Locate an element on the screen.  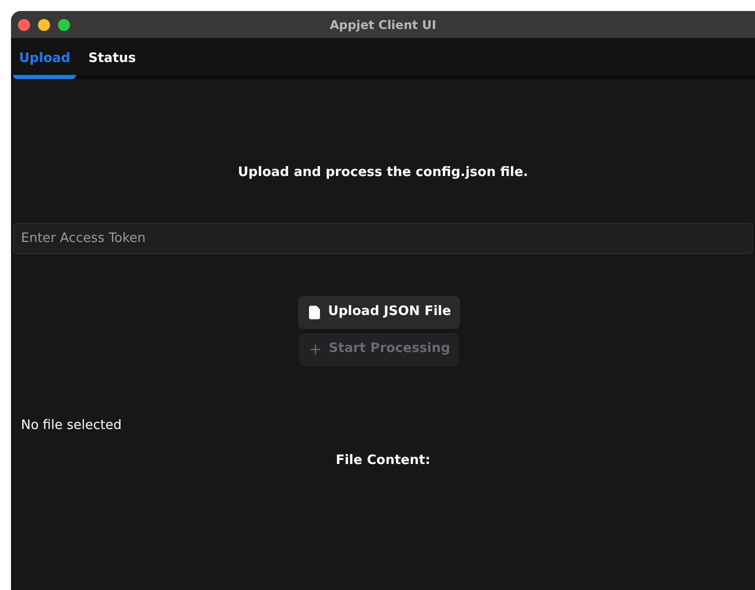
tab: Status is located at coordinates (112, 63).